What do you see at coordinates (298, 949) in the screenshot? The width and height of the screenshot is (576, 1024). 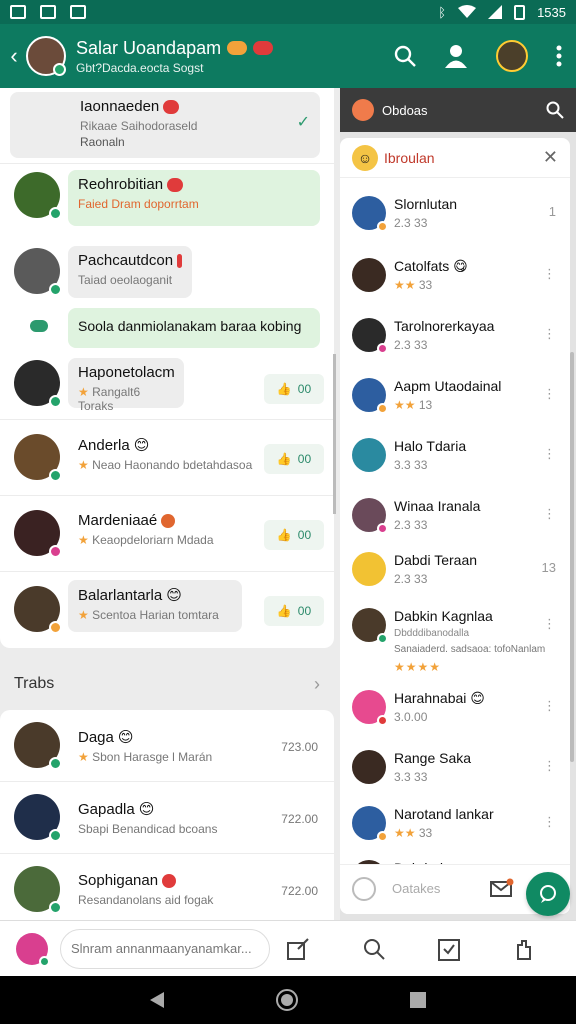 I see `edit-icon` at bounding box center [298, 949].